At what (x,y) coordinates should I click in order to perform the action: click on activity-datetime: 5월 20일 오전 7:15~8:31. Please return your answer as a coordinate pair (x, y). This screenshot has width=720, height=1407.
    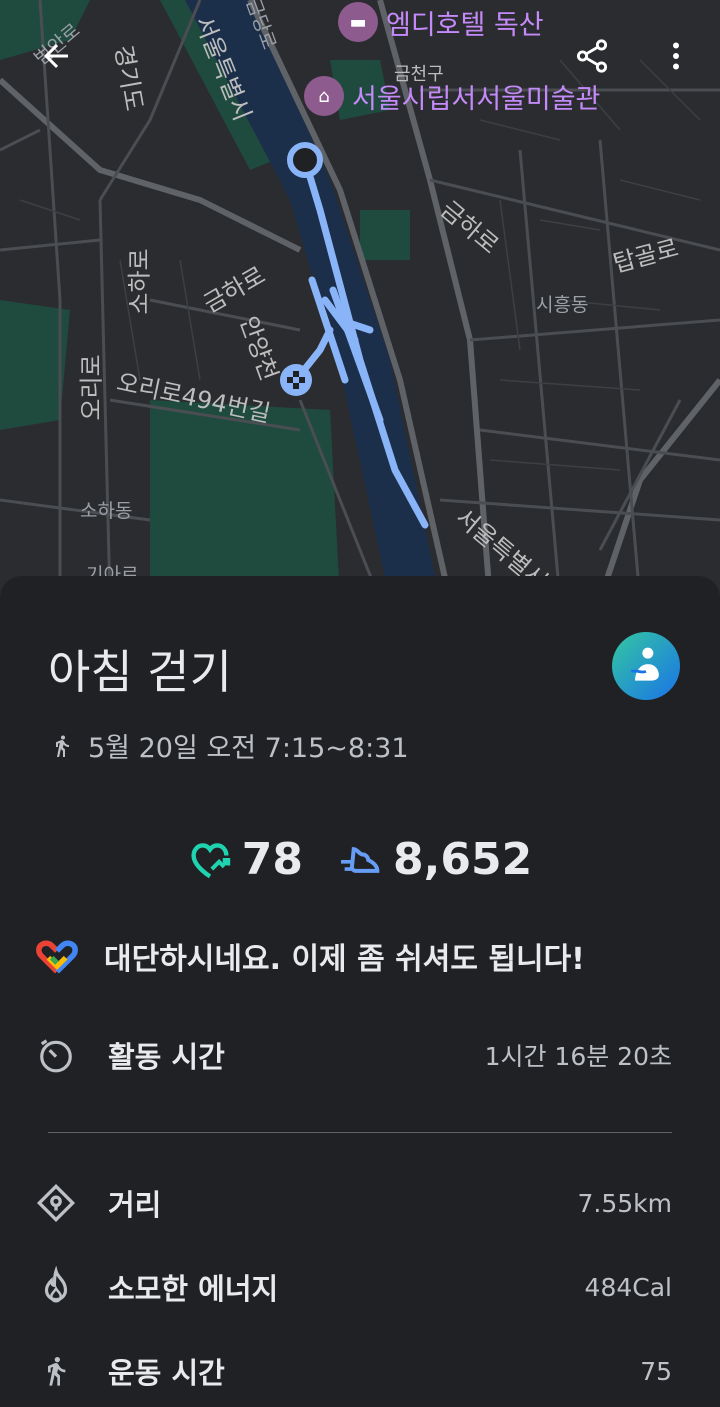
    Looking at the image, I should click on (229, 745).